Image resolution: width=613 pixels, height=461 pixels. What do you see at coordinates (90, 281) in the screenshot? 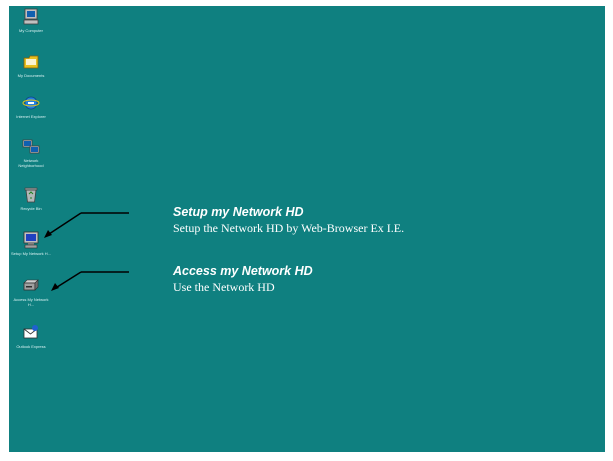
I see `arrow-access` at bounding box center [90, 281].